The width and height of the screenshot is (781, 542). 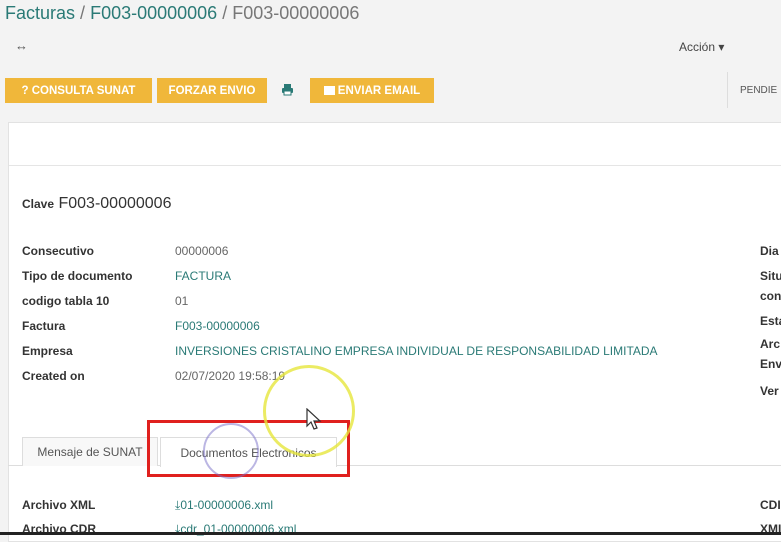 I want to click on right-label: Ver, so click(x=769, y=391).